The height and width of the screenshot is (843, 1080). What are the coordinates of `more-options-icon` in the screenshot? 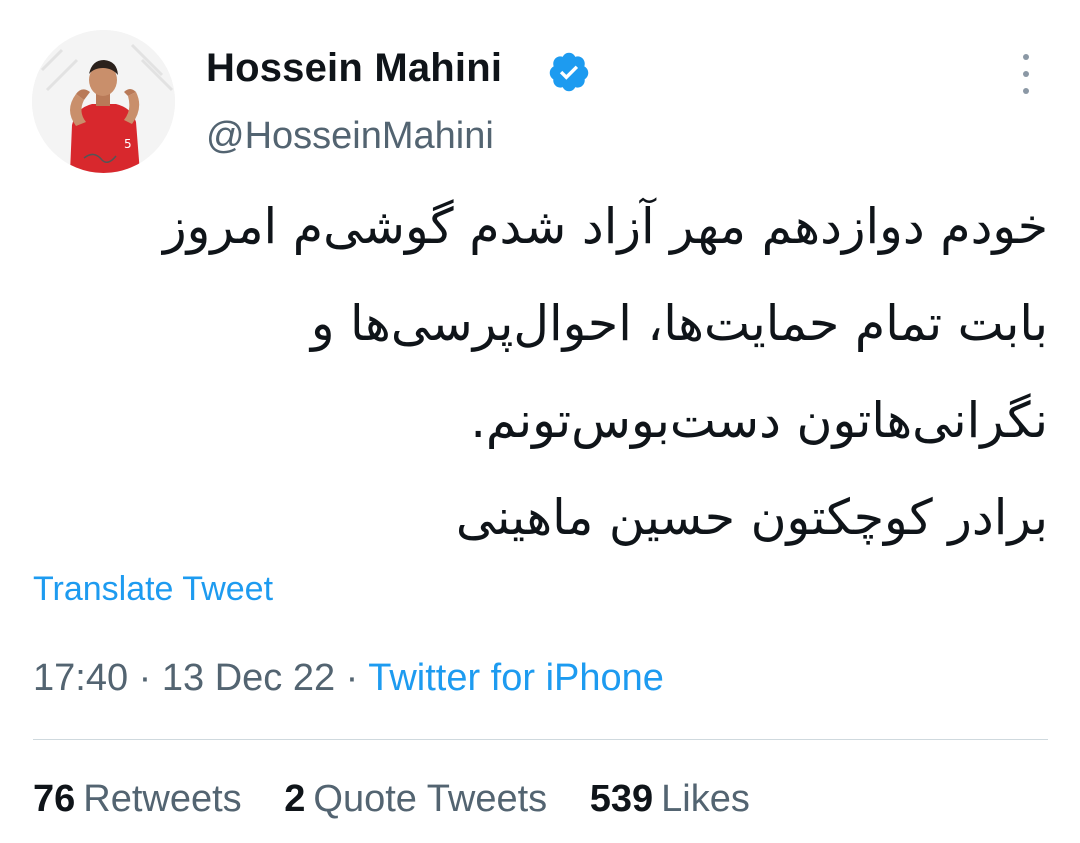 It's located at (1026, 74).